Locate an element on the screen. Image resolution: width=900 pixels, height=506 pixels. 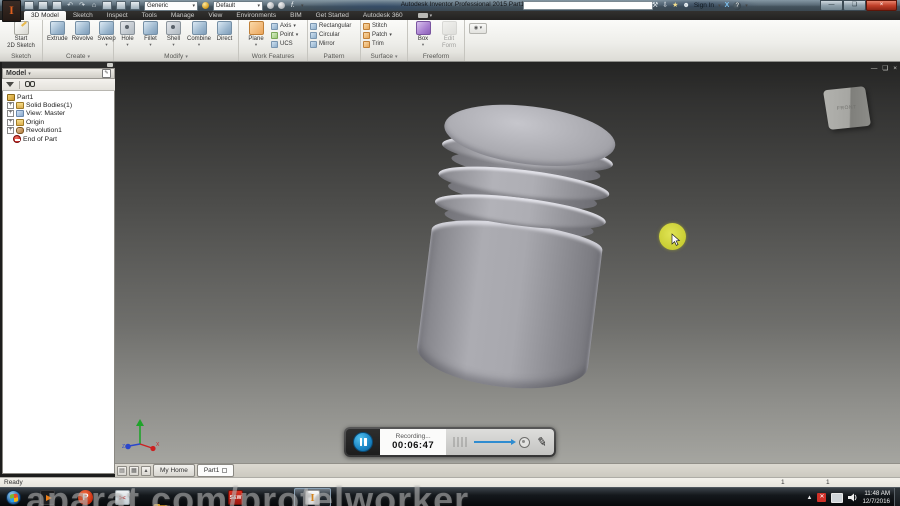
hole-button: Hole ▾ is located at coordinates (127, 34).